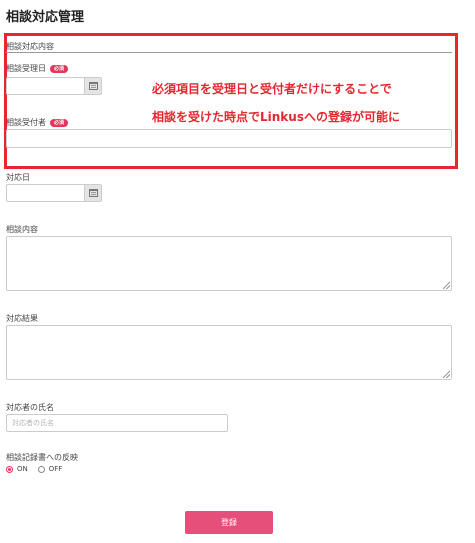  I want to click on annotation-line-1: 必須項目を受理日と受付者だけにすることで, so click(272, 89).